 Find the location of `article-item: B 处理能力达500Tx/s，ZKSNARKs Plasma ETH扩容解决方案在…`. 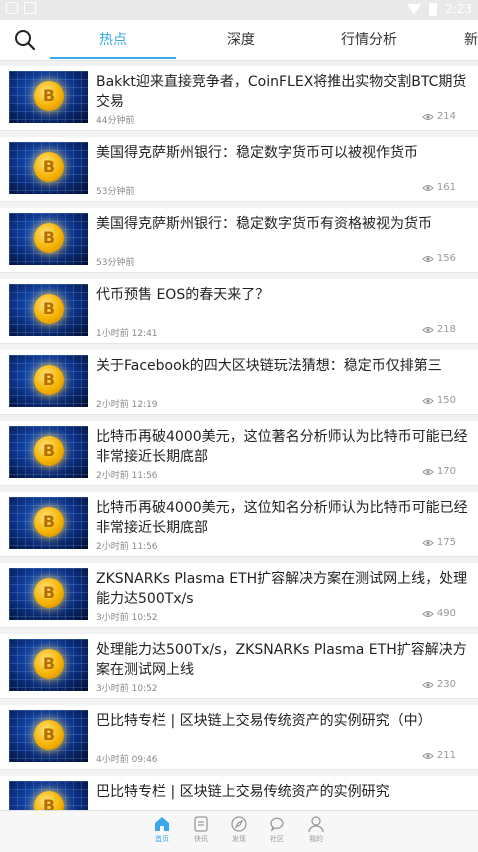

article-item: B 处理能力达500Tx/s，ZKSNARKs Plasma ETH扩容解决方案在… is located at coordinates (239, 666).